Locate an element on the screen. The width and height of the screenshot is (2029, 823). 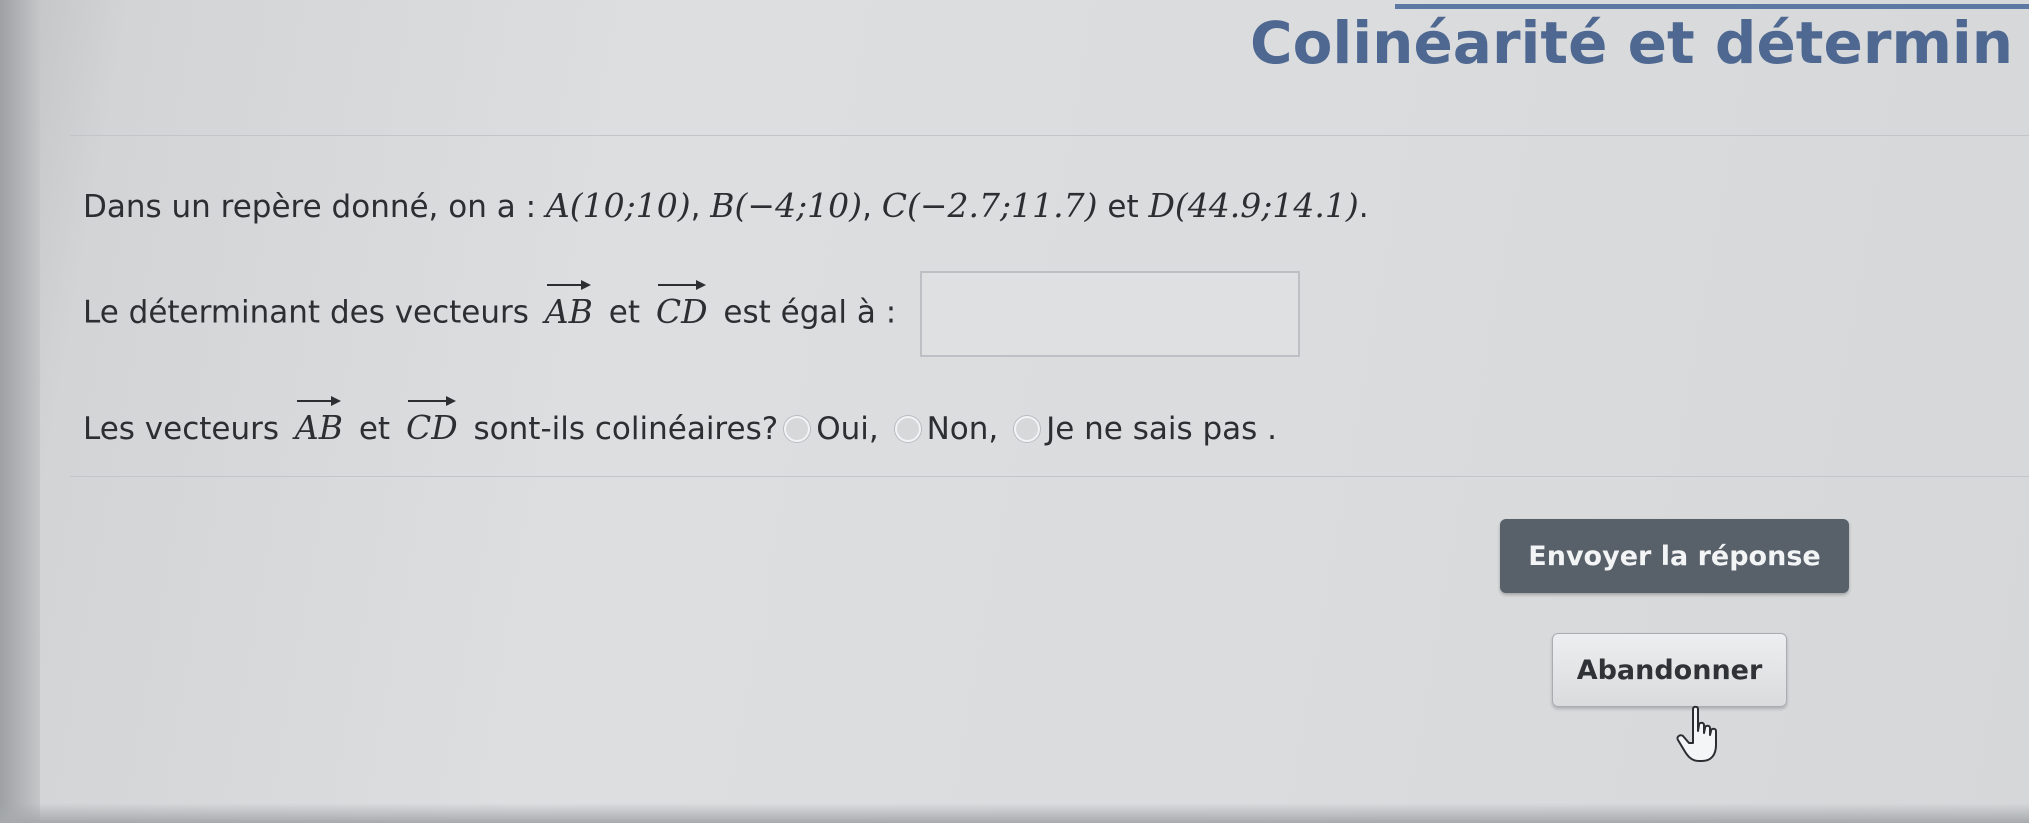
colinear-prefix: Les vecteurs is located at coordinates (181, 429).